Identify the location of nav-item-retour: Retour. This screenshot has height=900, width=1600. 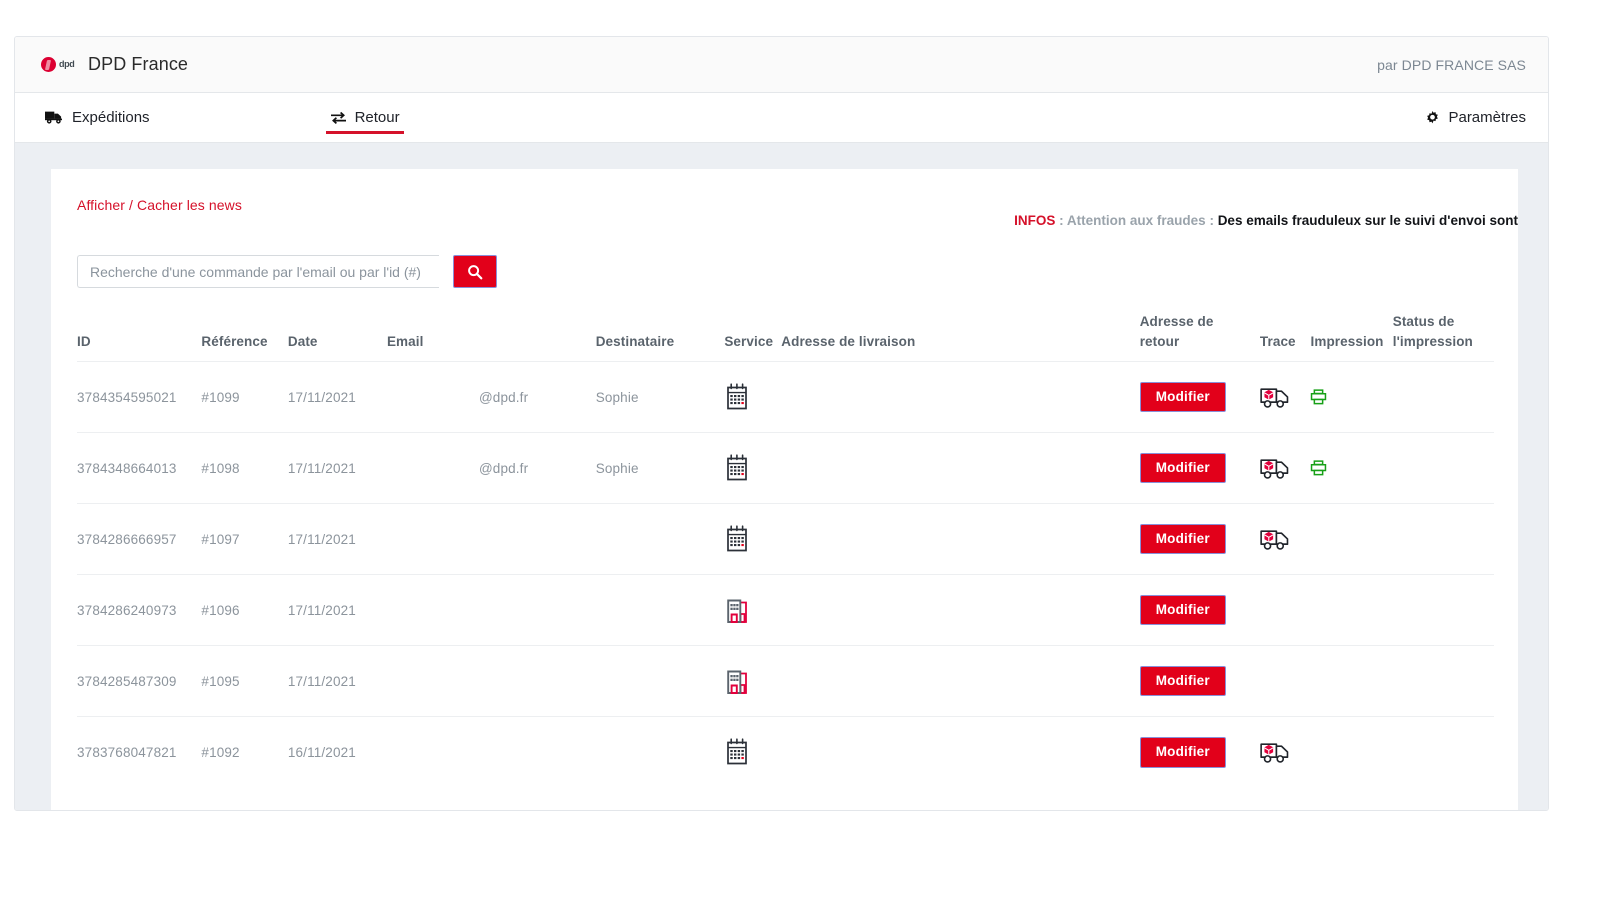
(364, 117).